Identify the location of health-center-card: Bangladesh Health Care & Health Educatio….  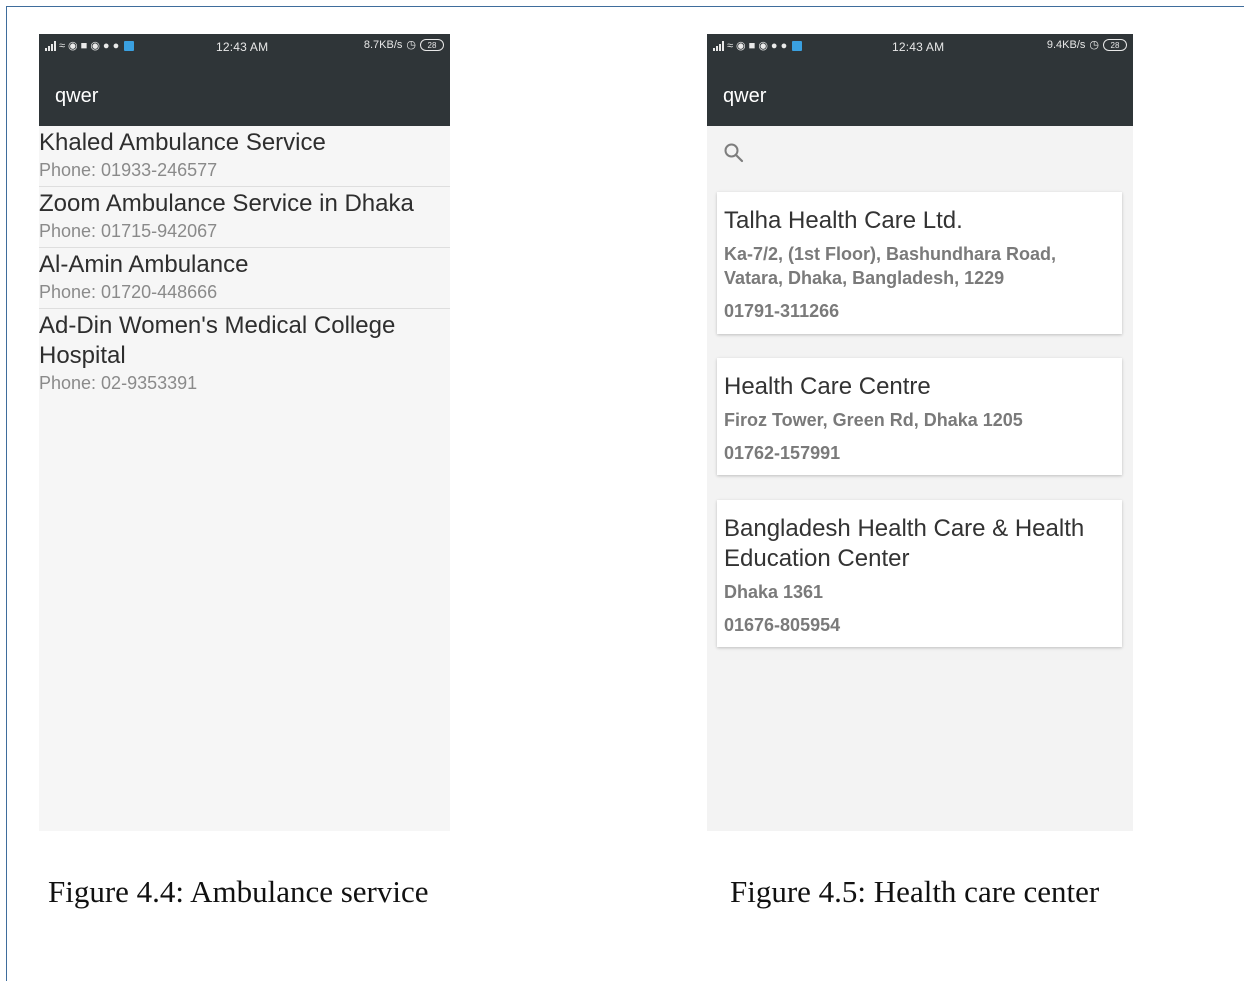
(919, 573).